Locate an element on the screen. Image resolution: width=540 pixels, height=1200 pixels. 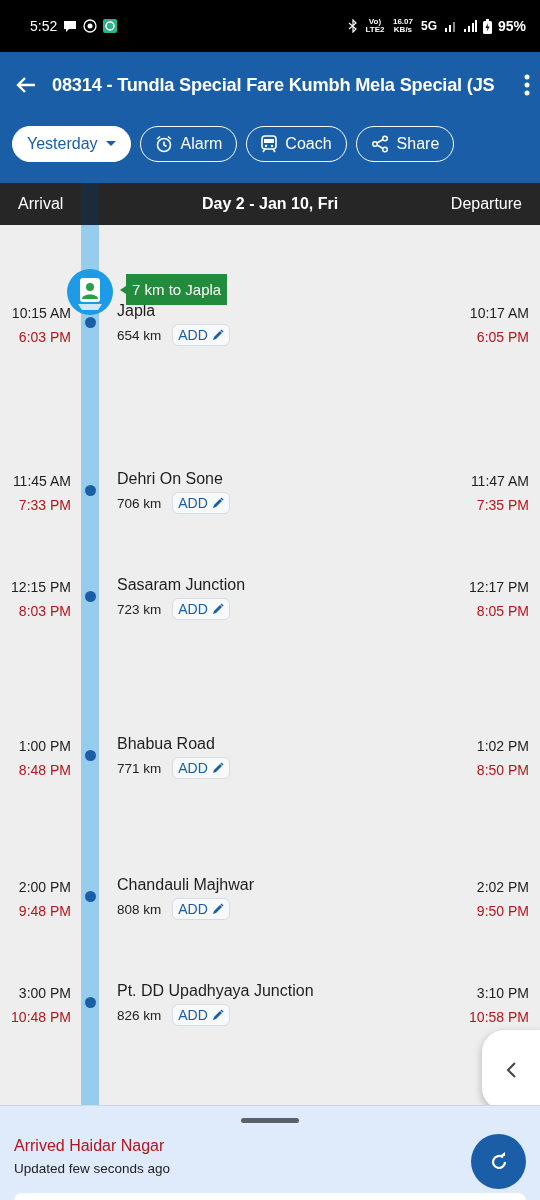
clock-time: 5:52 is located at coordinates (44, 26).